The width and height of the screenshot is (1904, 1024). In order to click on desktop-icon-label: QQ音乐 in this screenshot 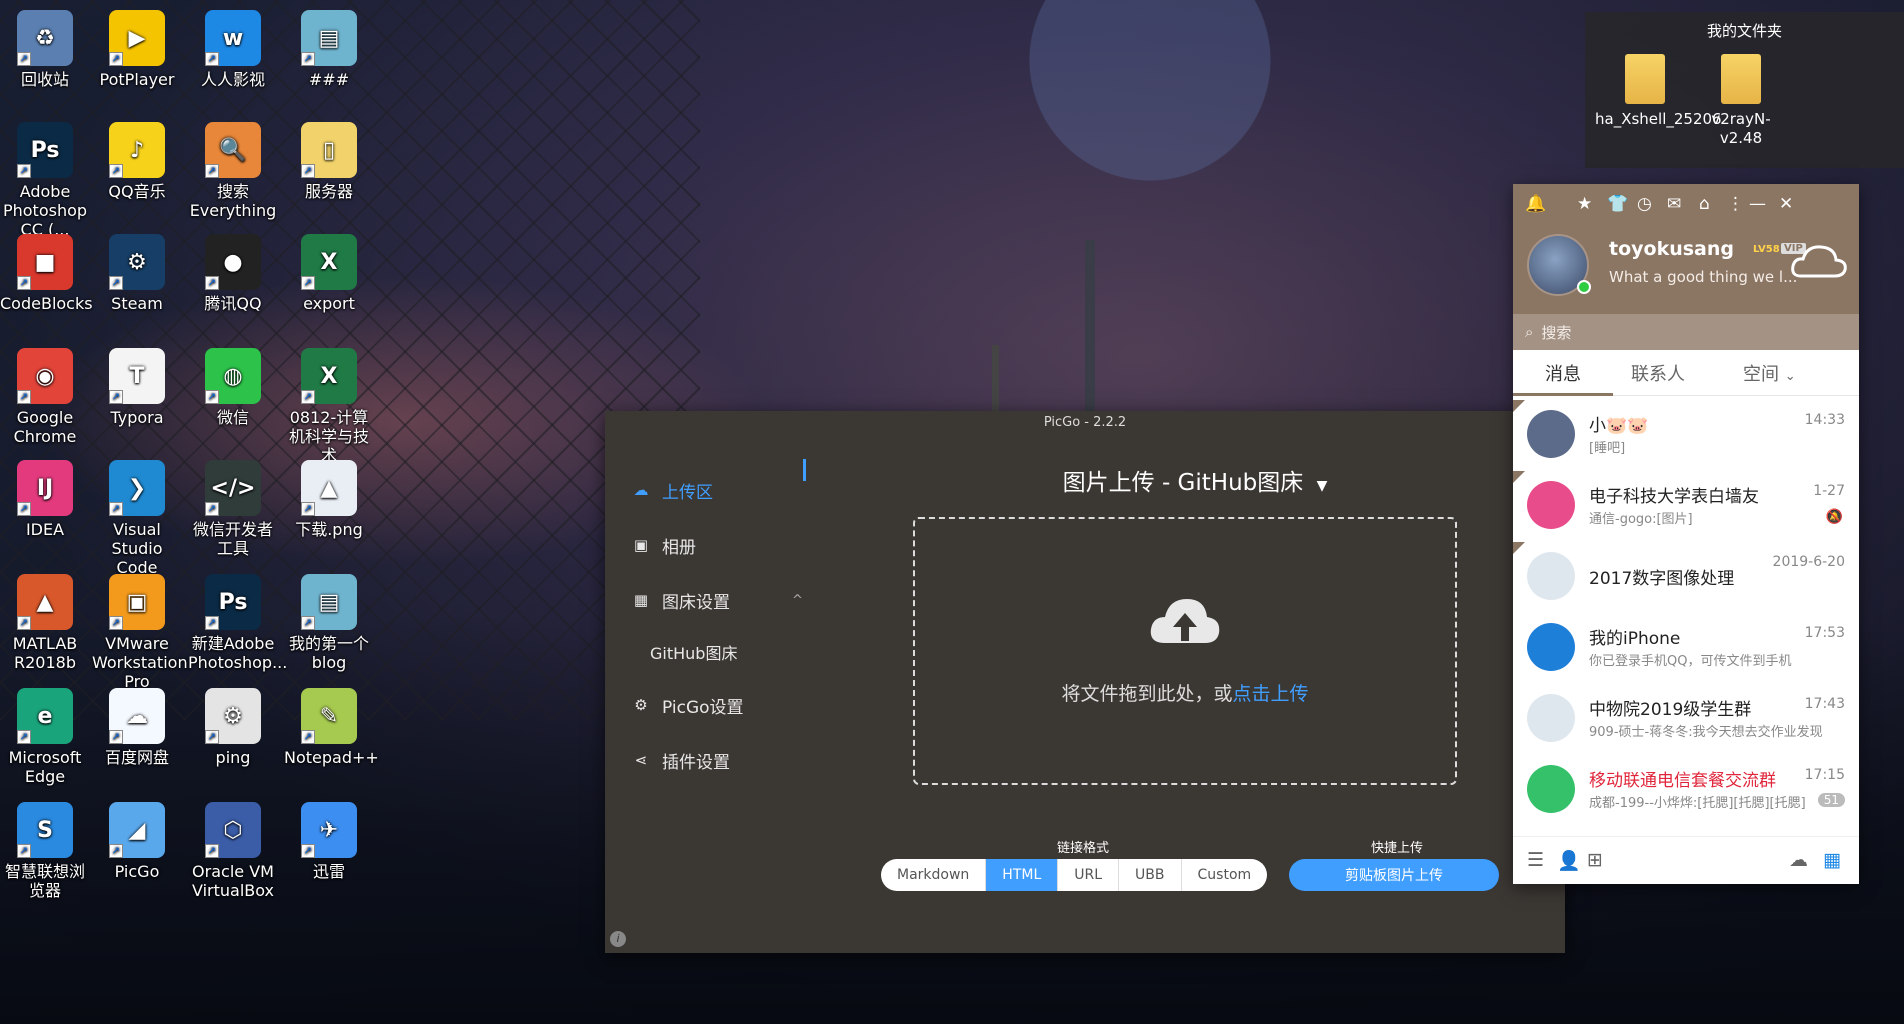, I will do `click(137, 191)`.